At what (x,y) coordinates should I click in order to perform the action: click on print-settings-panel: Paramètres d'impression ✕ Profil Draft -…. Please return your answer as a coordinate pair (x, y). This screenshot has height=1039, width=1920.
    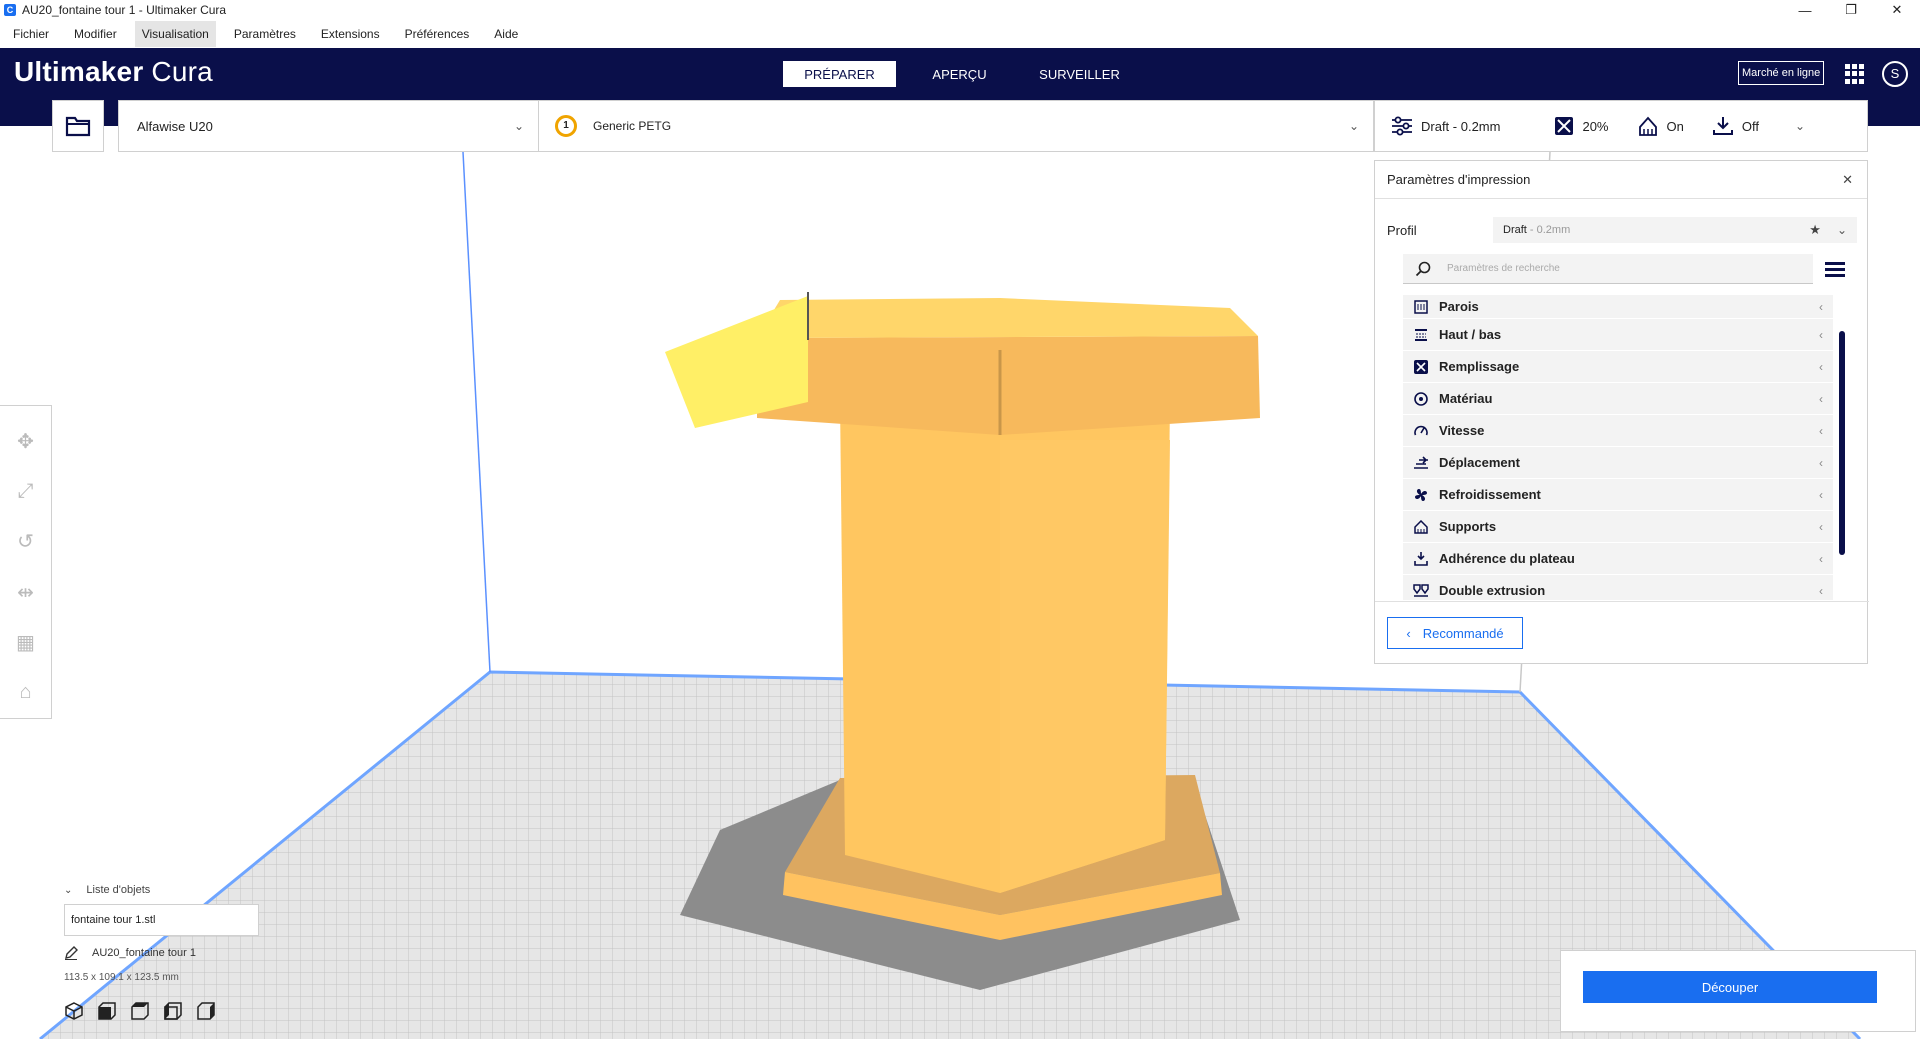
    Looking at the image, I should click on (1621, 412).